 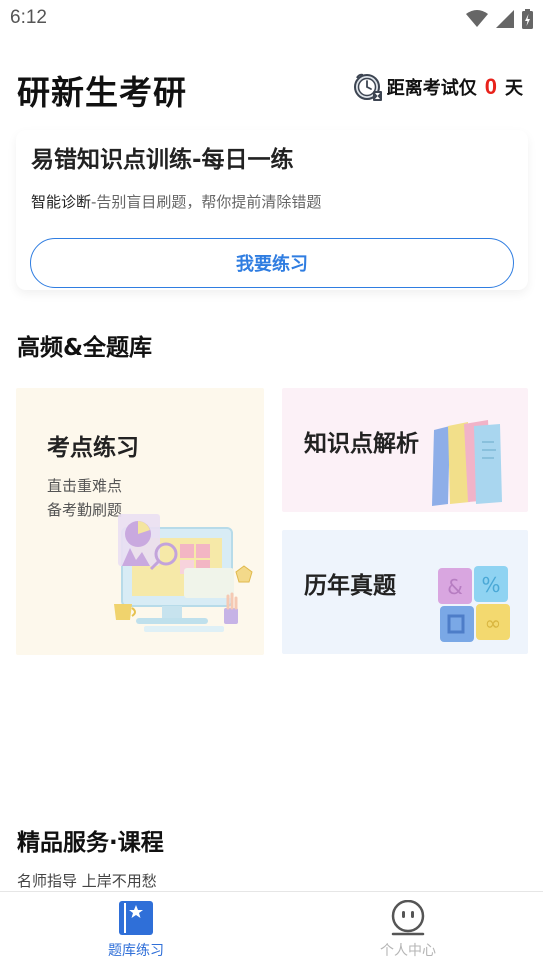 I want to click on bottom-navigation: 题库练习 个人中心, so click(x=271, y=929).